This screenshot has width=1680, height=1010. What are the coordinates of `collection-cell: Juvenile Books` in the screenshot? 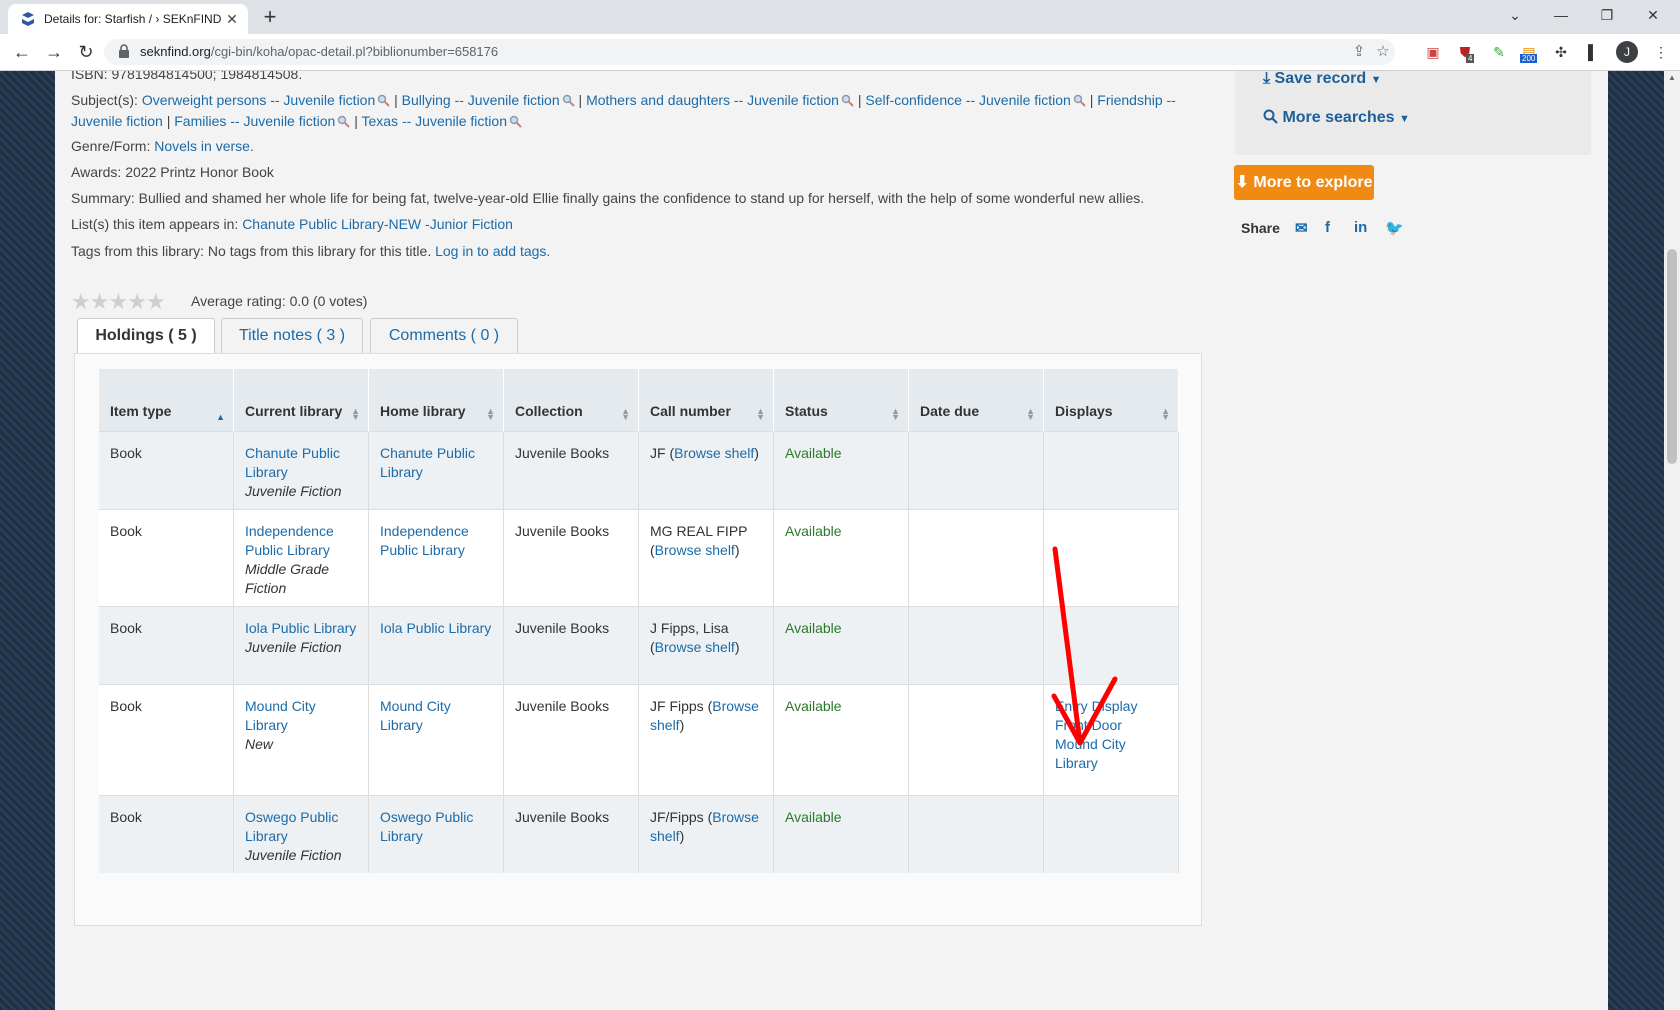 It's located at (571, 645).